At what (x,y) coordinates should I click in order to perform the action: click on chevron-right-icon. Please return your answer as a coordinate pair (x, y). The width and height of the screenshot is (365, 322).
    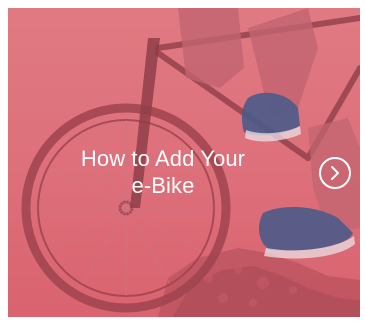
    Looking at the image, I should click on (335, 173).